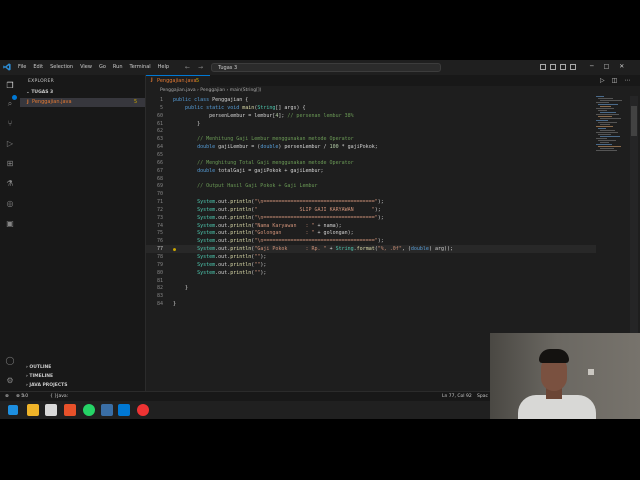  What do you see at coordinates (159, 147) in the screenshot?
I see `line-number: 64` at bounding box center [159, 147].